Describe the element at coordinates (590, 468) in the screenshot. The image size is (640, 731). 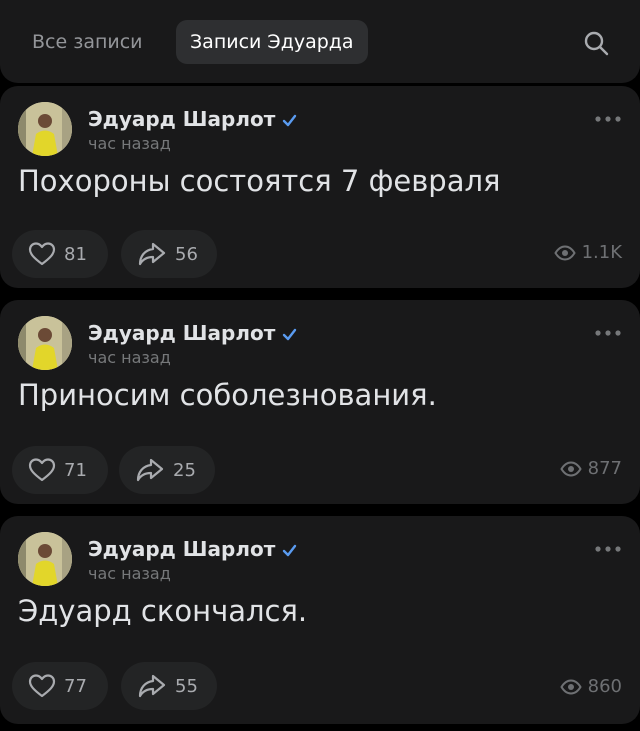
I see `views-counter: 877` at that location.